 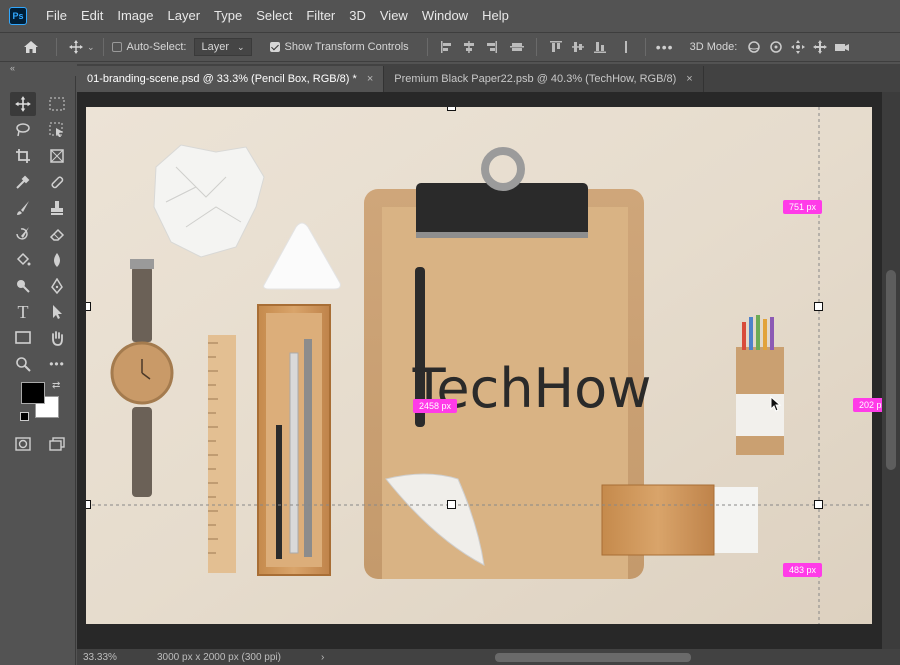 I want to click on vertical-scroll-thumb, so click(x=891, y=370).